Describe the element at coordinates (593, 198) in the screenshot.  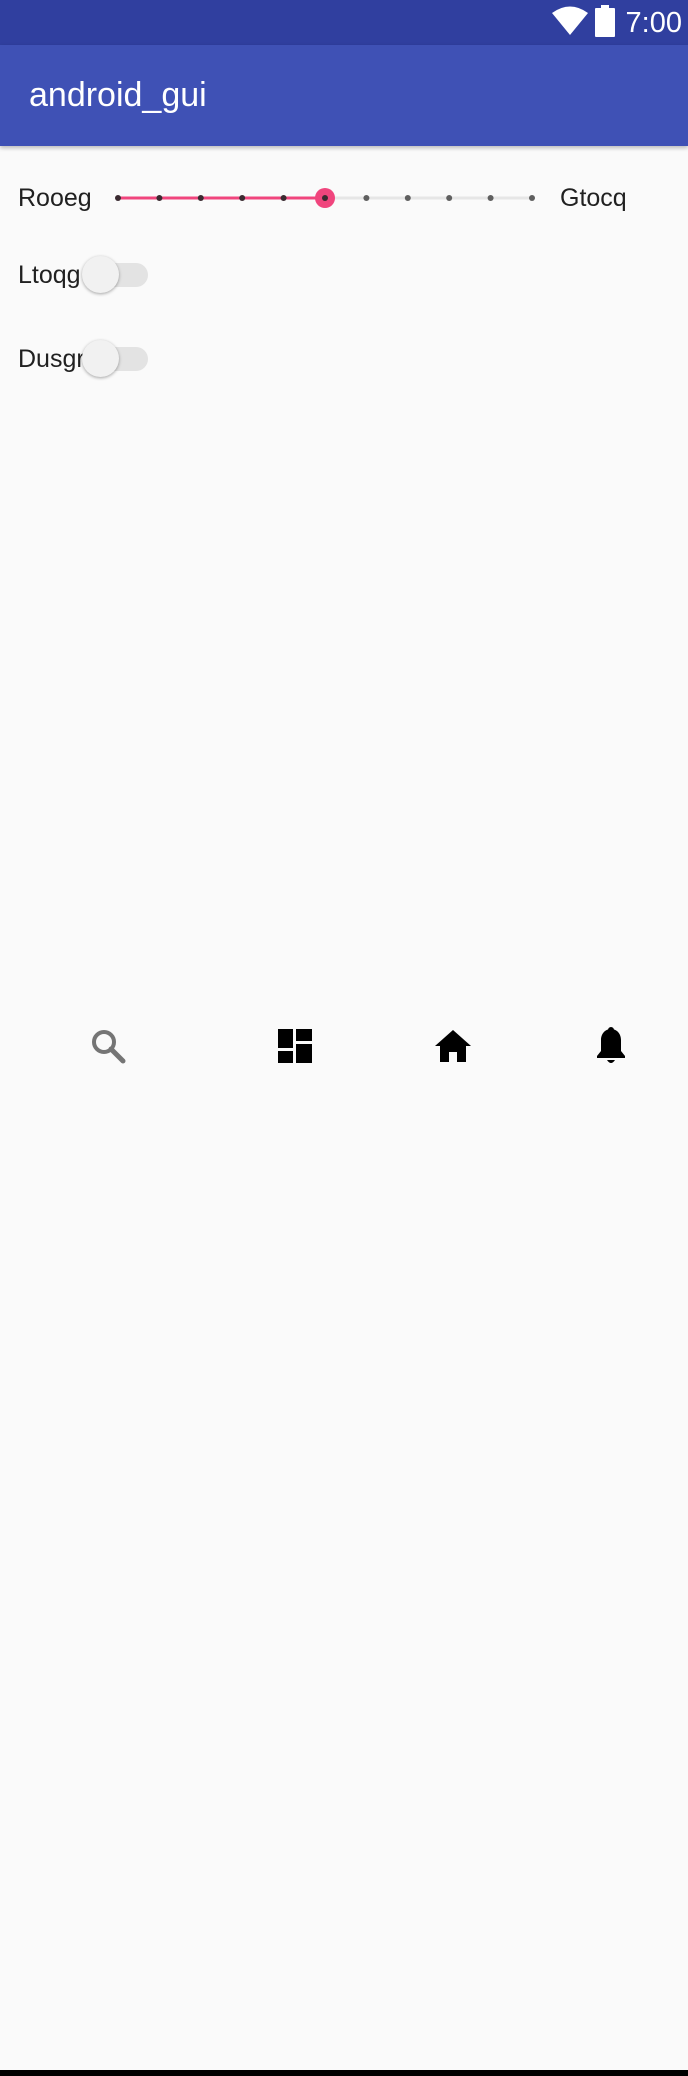
I see `seekbar-max-label: Gtocq` at that location.